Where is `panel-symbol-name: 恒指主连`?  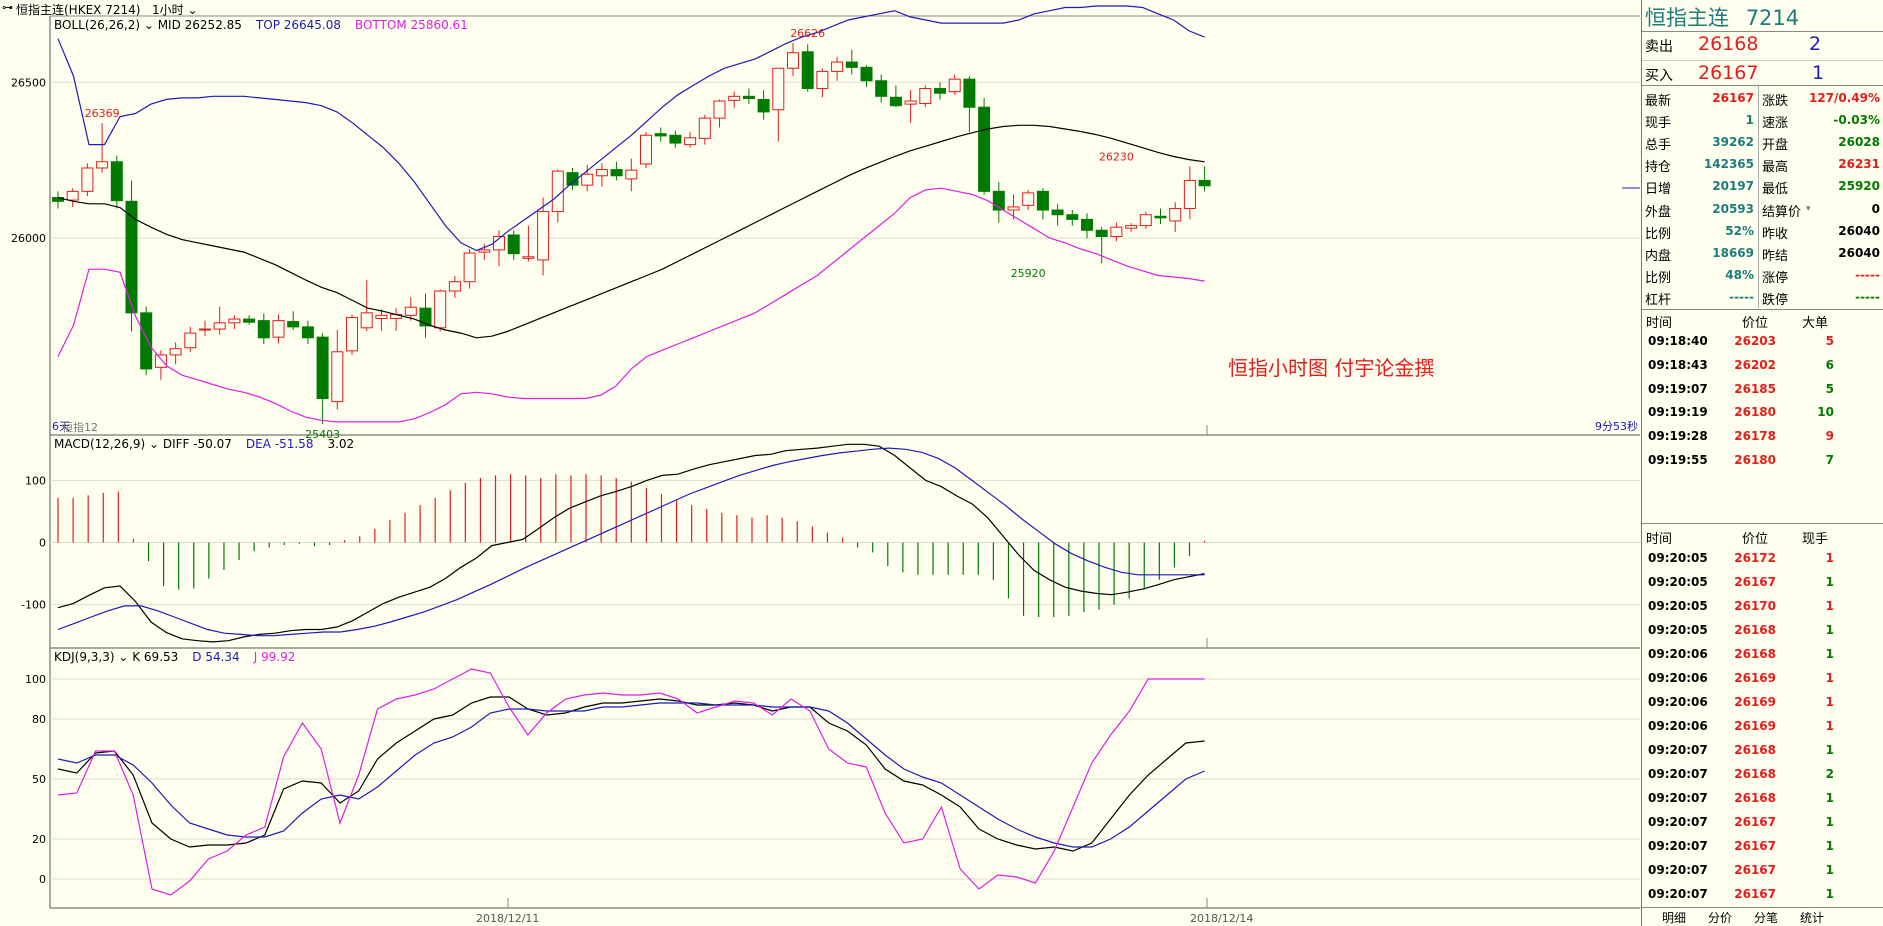 panel-symbol-name: 恒指主连 is located at coordinates (1687, 18).